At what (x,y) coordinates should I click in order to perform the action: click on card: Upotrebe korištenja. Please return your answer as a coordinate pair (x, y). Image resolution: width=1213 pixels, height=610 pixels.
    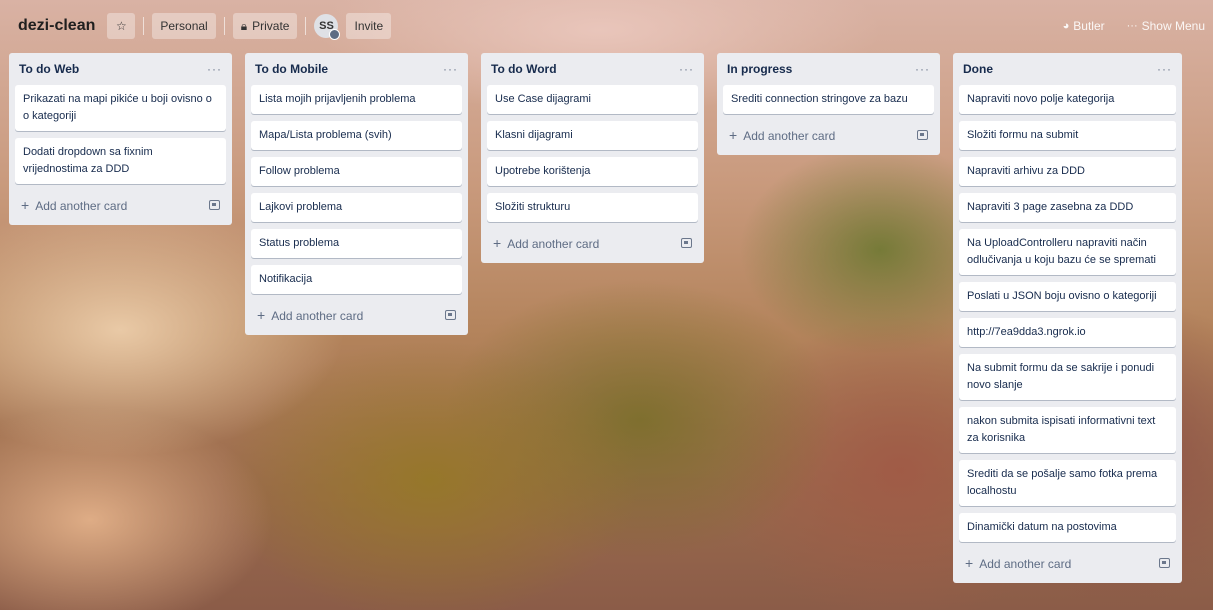
    Looking at the image, I should click on (592, 171).